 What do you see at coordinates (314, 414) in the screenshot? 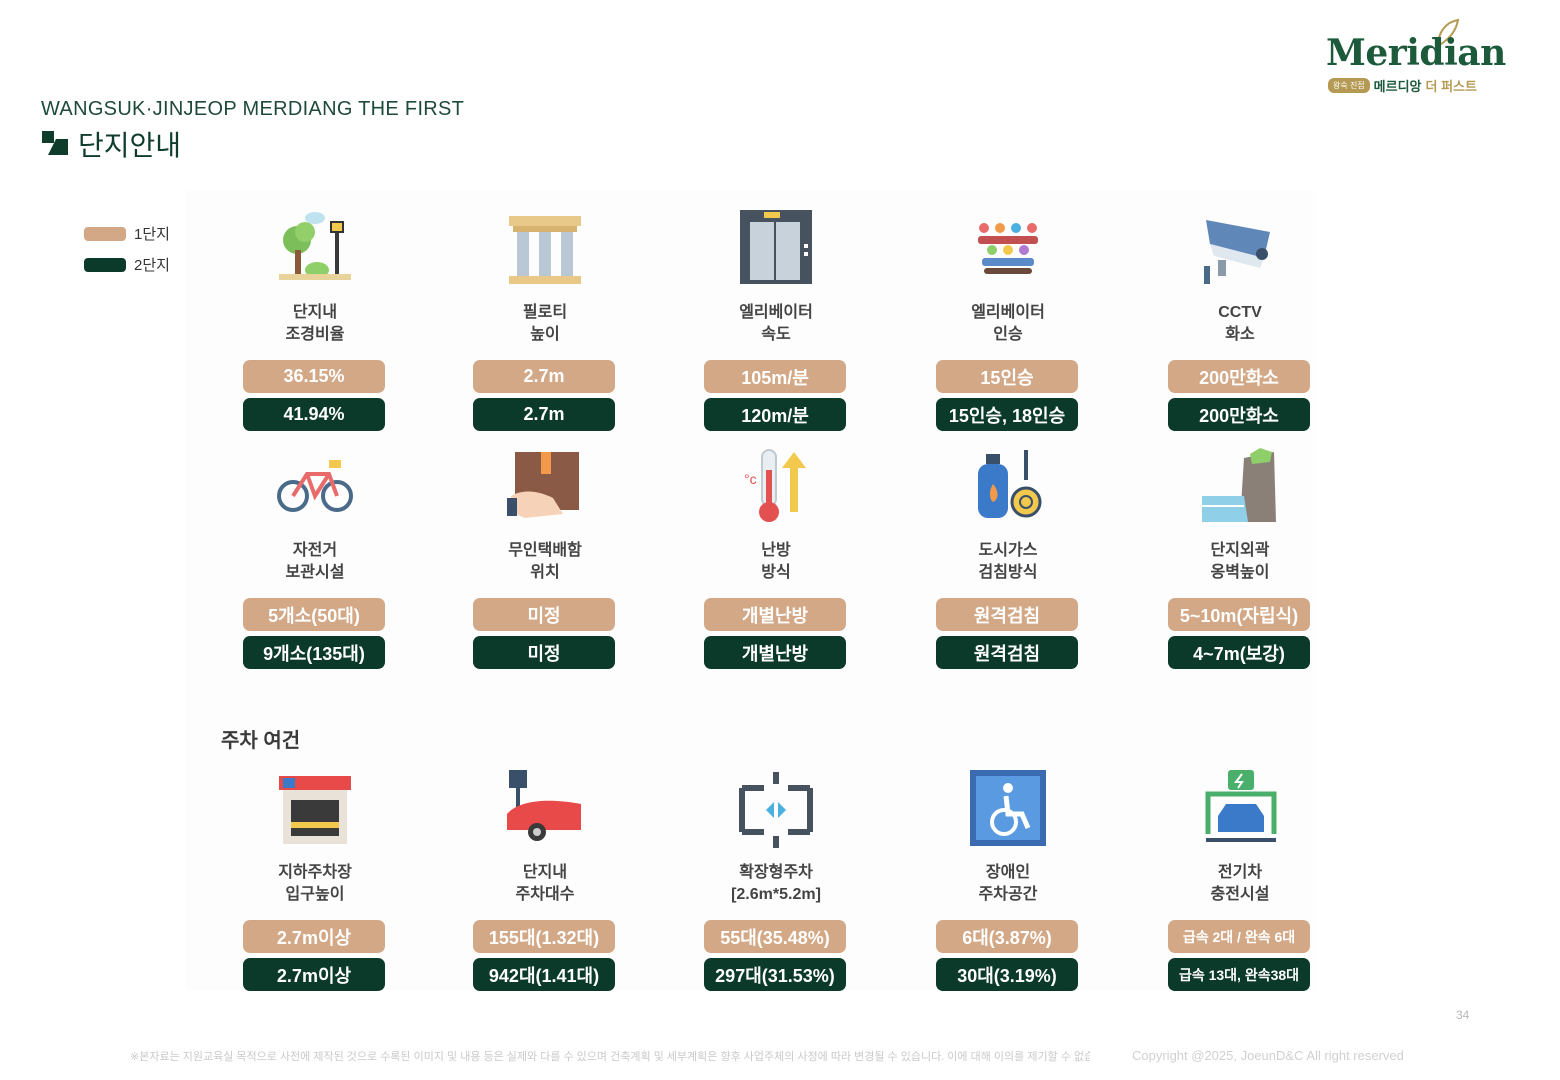
I see `value-phase2: 41.94%` at bounding box center [314, 414].